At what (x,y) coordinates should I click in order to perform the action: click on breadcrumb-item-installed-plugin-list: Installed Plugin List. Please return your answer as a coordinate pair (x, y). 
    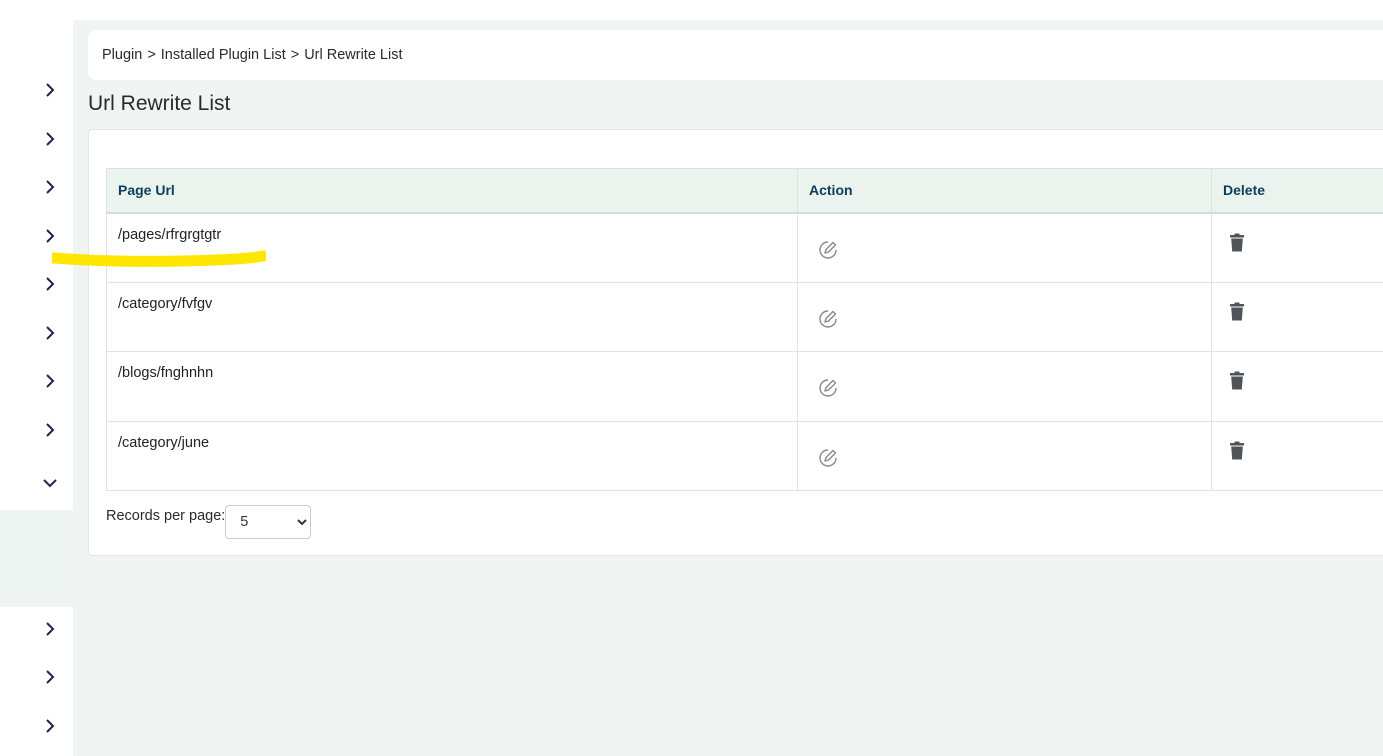
    Looking at the image, I should click on (223, 55).